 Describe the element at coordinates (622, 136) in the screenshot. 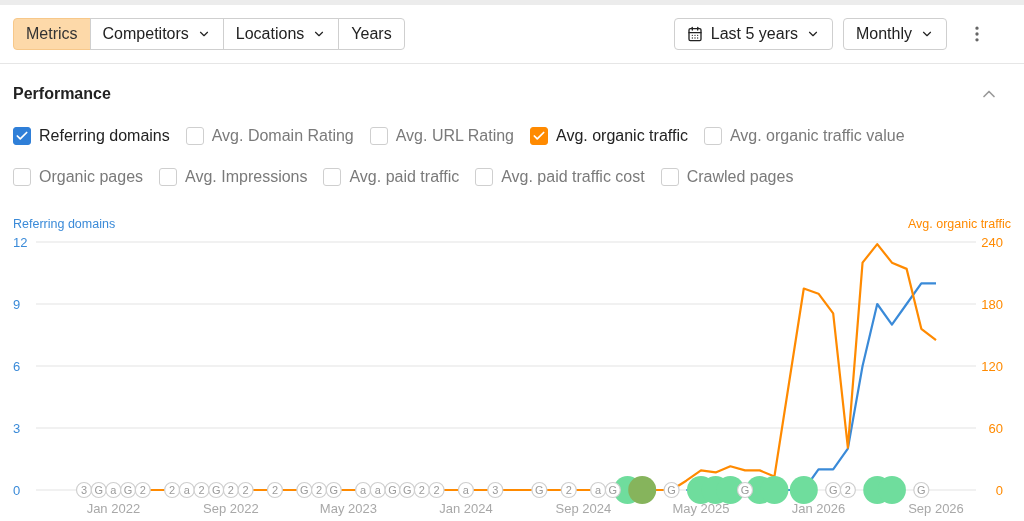

I see `checkbox-label: Avg. organic traffic` at that location.